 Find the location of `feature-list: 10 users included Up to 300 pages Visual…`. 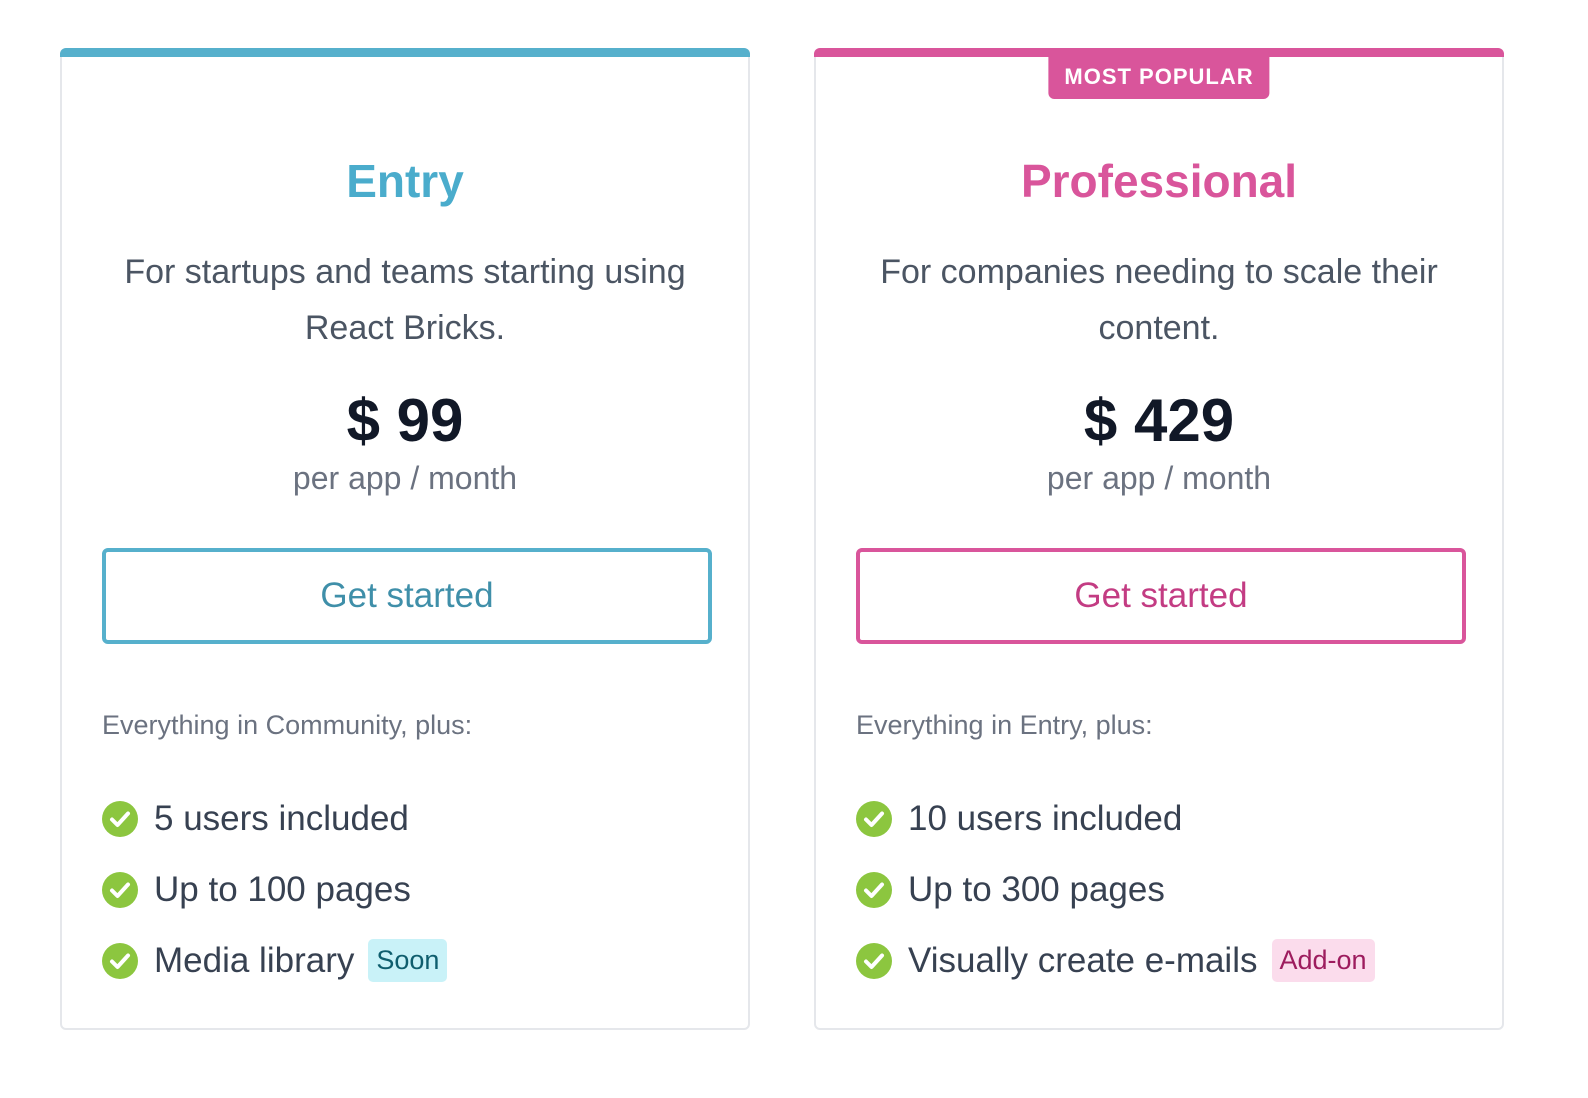

feature-list: 10 users included Up to 300 pages Visual… is located at coordinates (1164, 889).